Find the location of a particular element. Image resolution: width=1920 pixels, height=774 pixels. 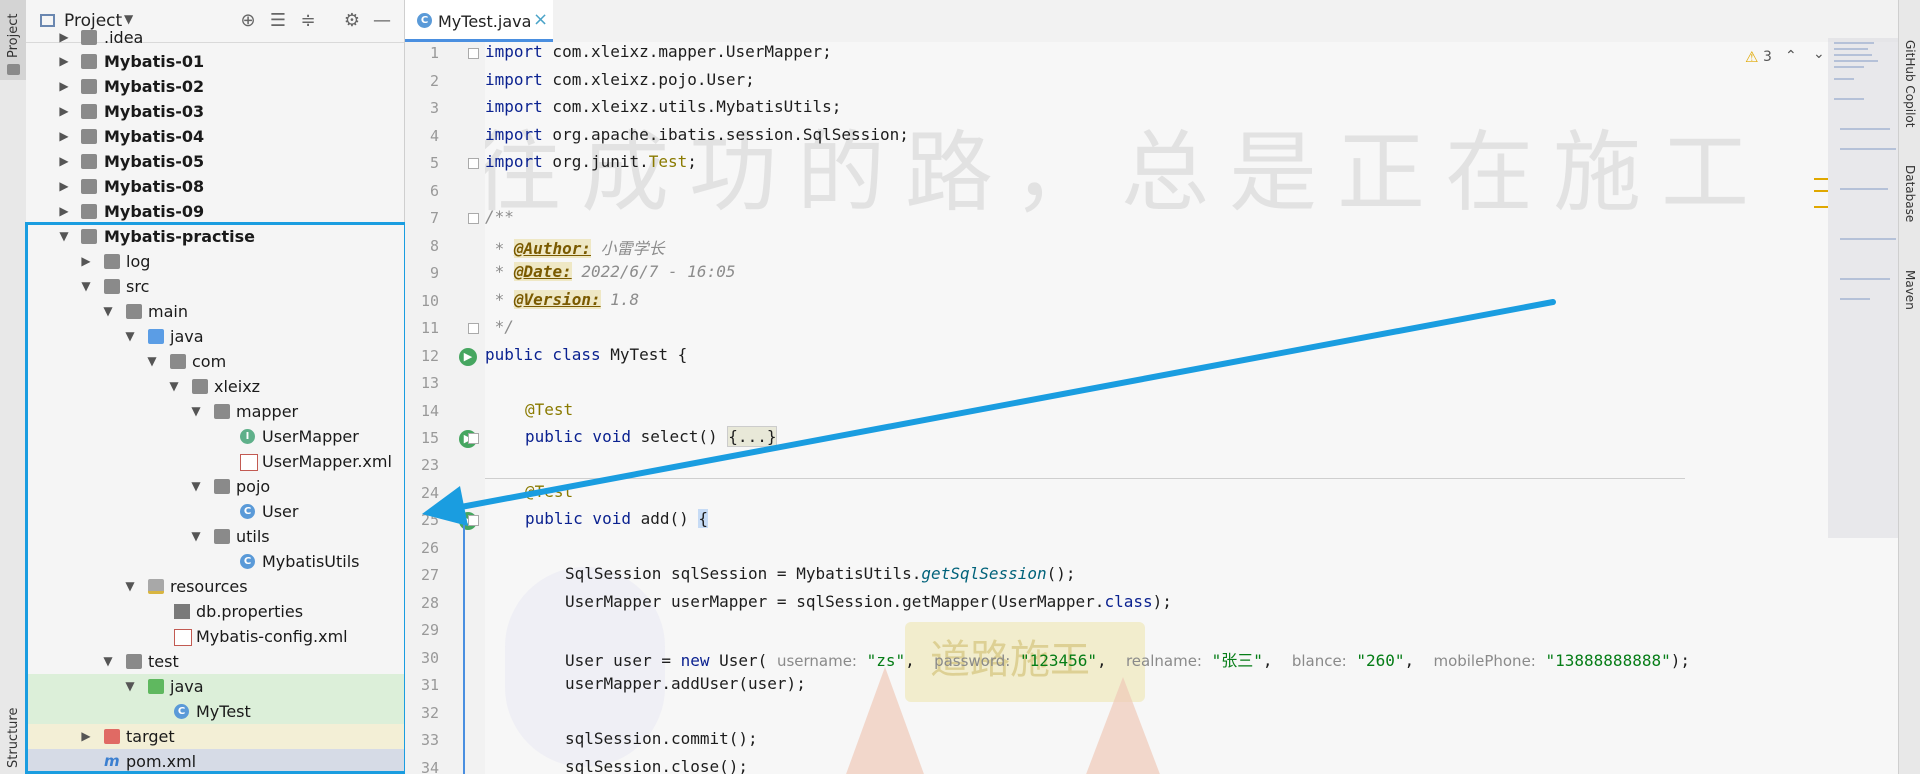

arrow-head is located at coordinates (445, 506).